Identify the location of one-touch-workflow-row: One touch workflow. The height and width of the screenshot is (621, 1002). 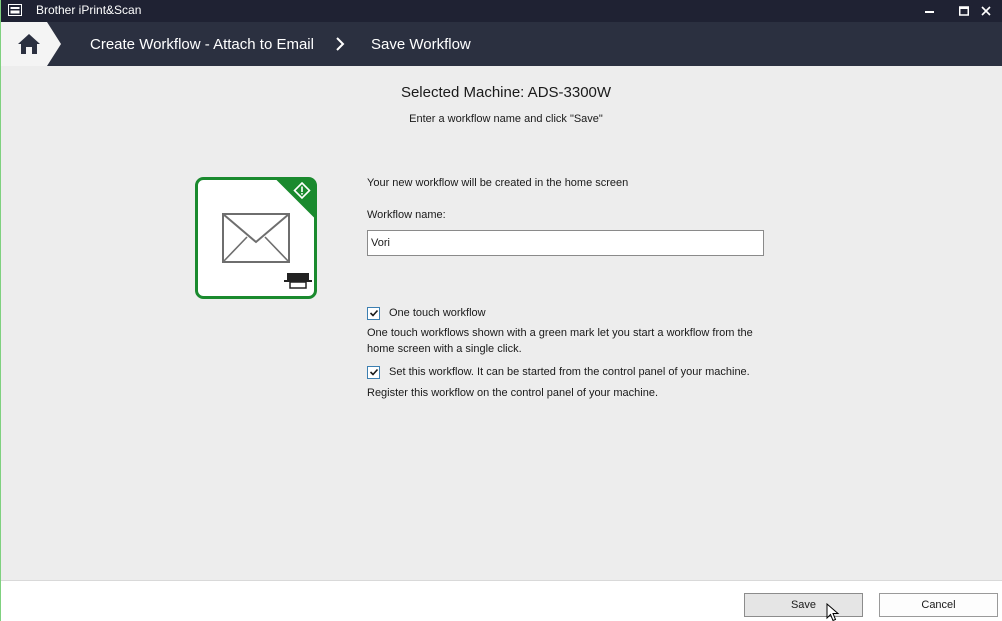
(426, 313).